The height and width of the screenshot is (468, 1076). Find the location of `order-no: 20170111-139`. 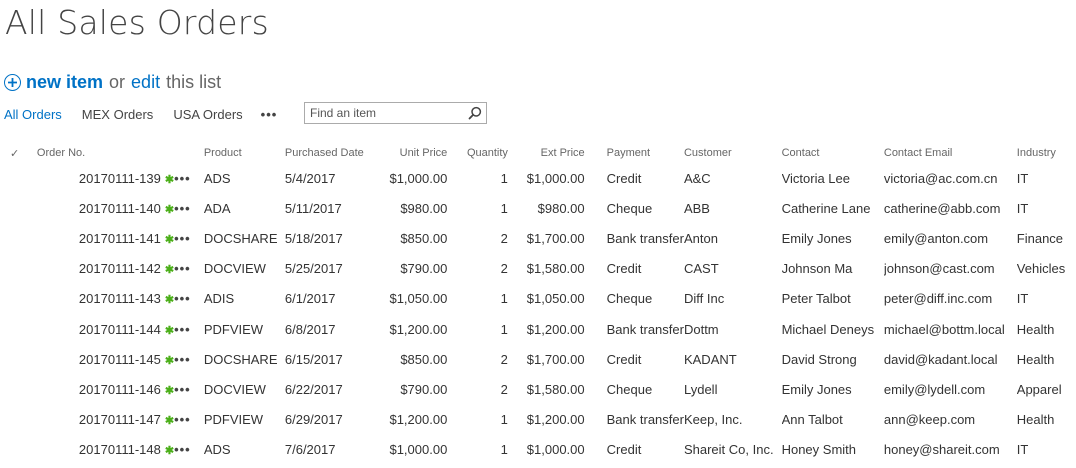

order-no: 20170111-139 is located at coordinates (120, 178).